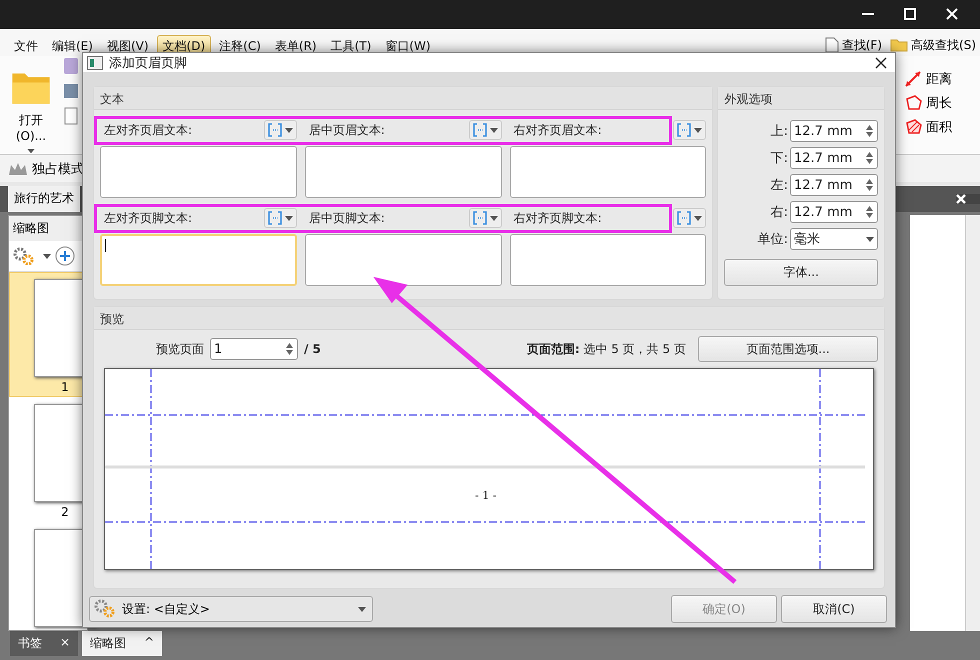  Describe the element at coordinates (558, 130) in the screenshot. I see `field-label: 右对齐页眉文本:` at that location.